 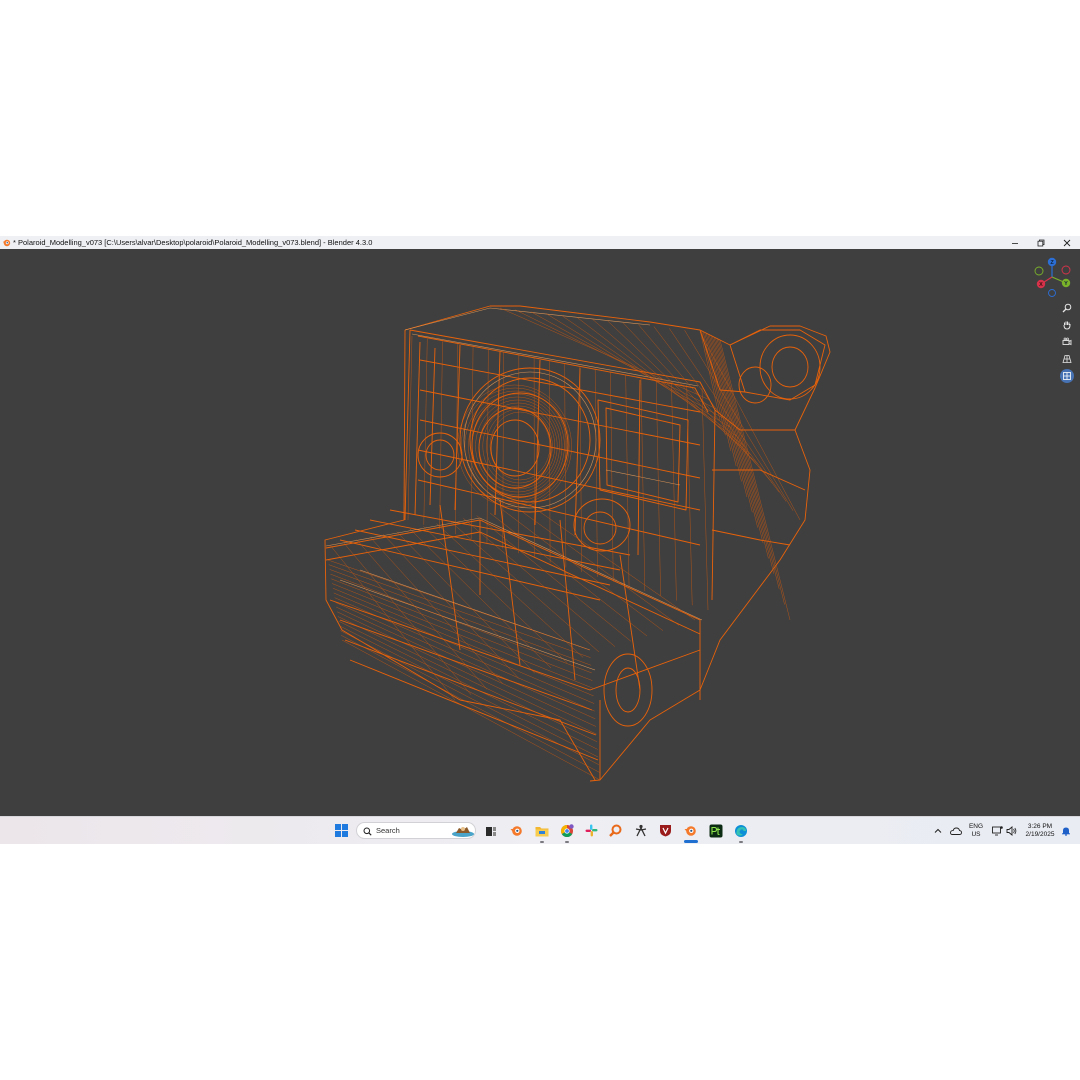 I want to click on restore-icon, so click(x=1041, y=242).